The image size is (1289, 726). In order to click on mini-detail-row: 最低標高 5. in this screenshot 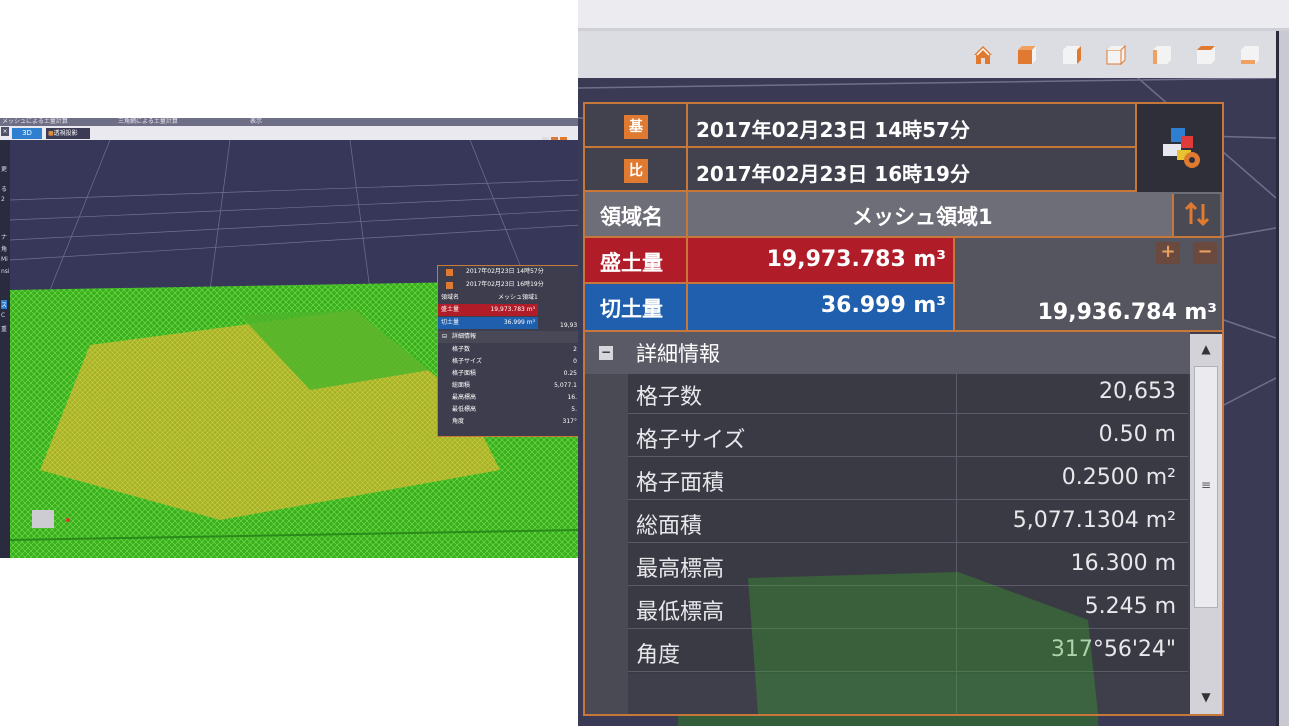, I will do `click(508, 410)`.